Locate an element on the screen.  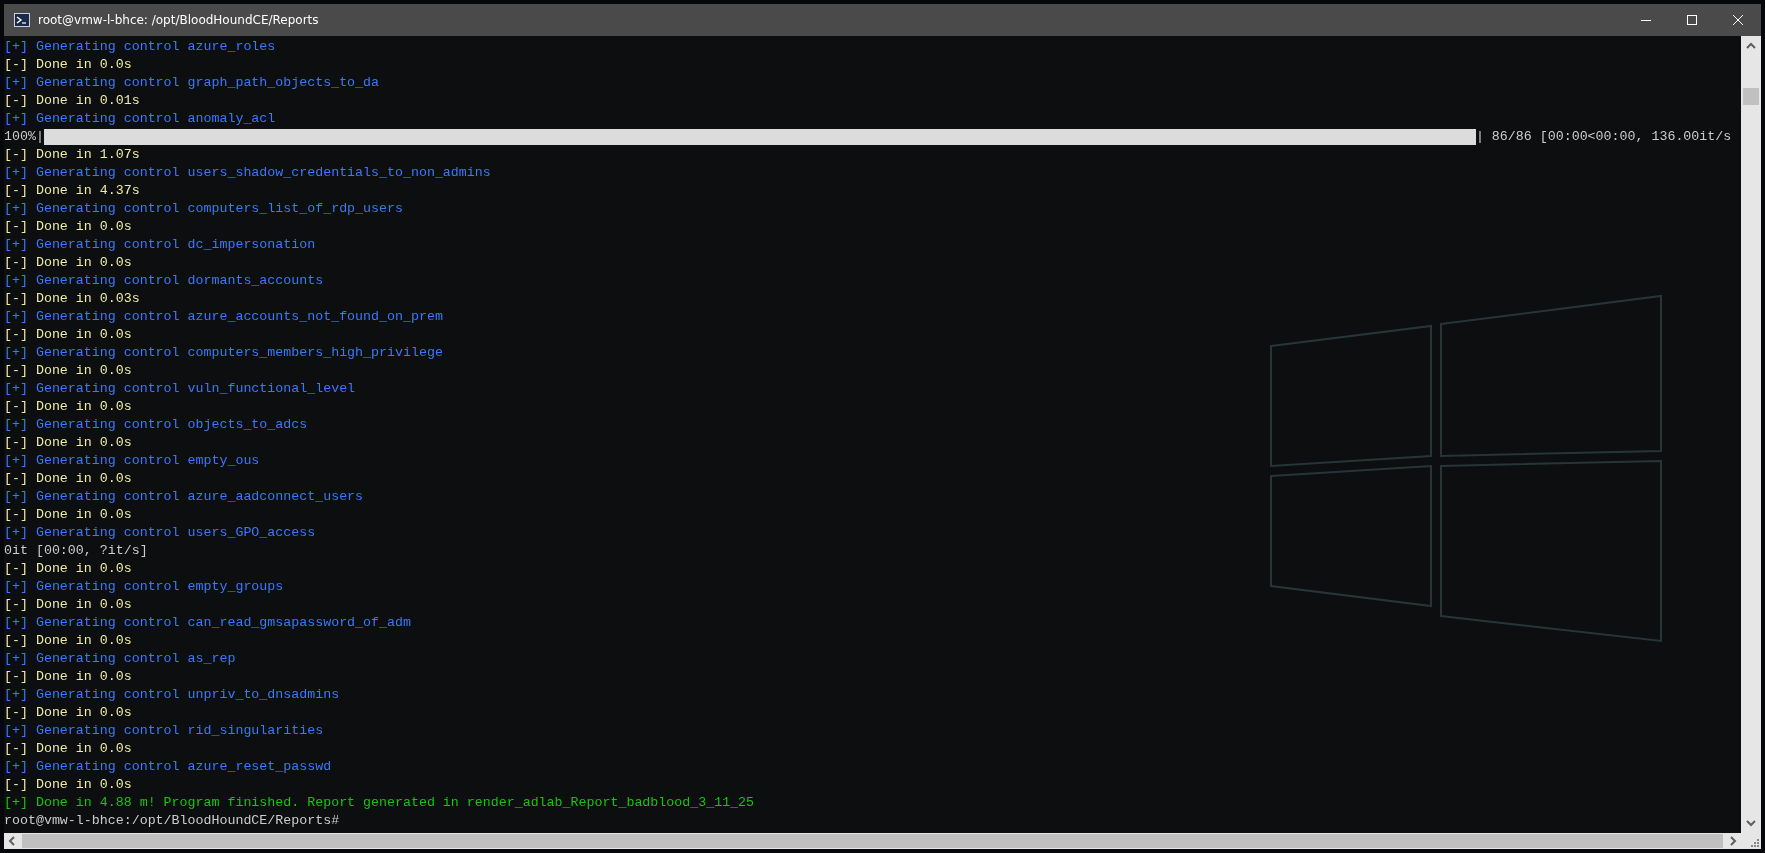
output-line: [+] Generating control rid_singularities is located at coordinates (164, 731).